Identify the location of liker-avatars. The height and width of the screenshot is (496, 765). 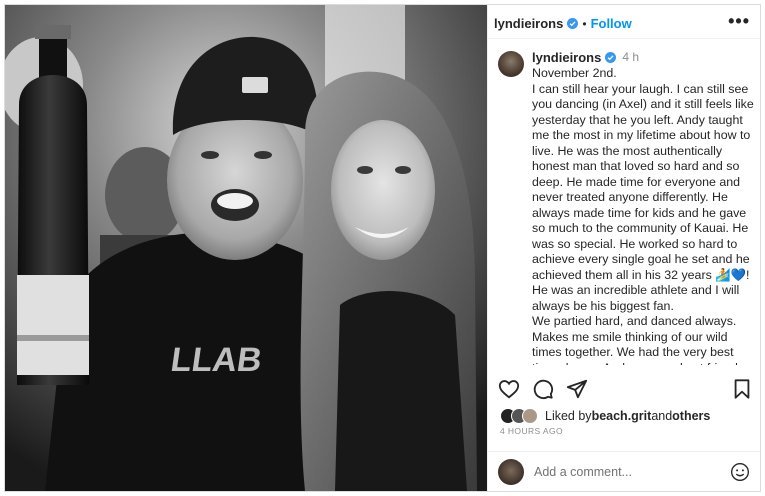
(519, 416).